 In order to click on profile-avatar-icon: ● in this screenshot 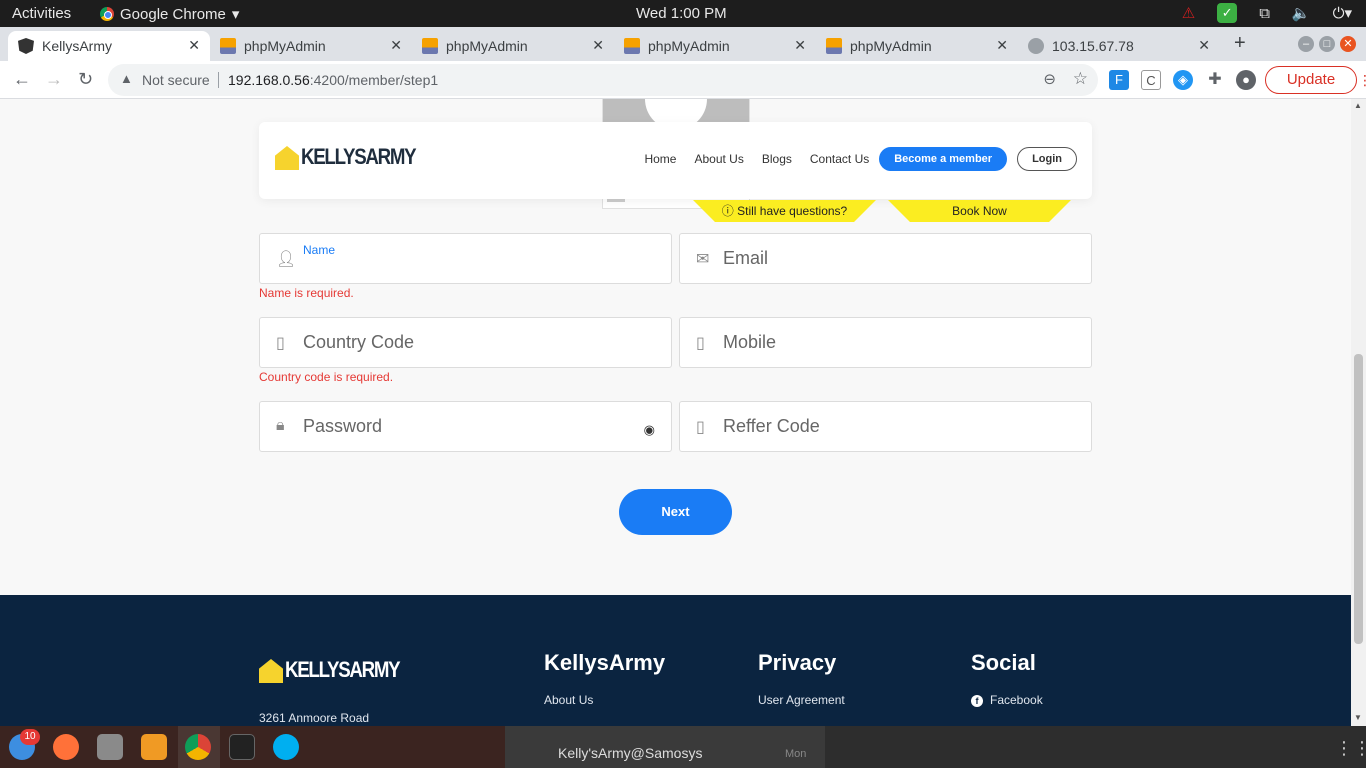, I will do `click(1246, 80)`.